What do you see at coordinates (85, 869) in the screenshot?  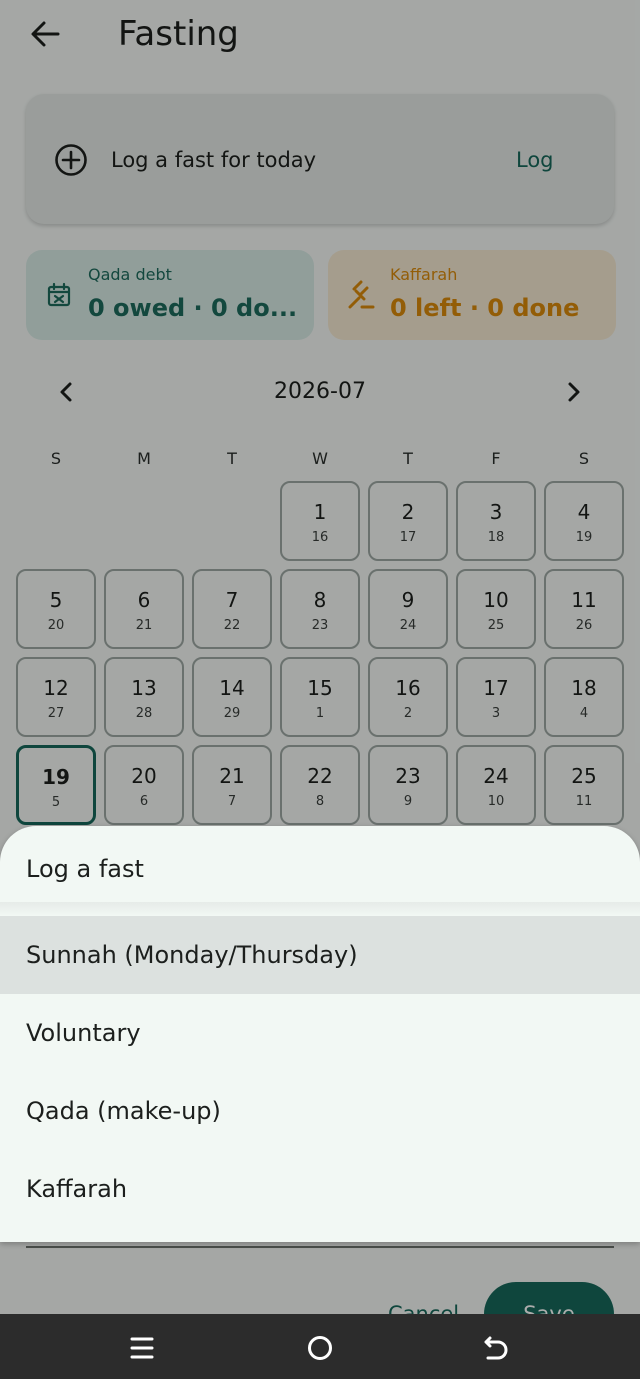 I see `sheet-title: Log a fast` at bounding box center [85, 869].